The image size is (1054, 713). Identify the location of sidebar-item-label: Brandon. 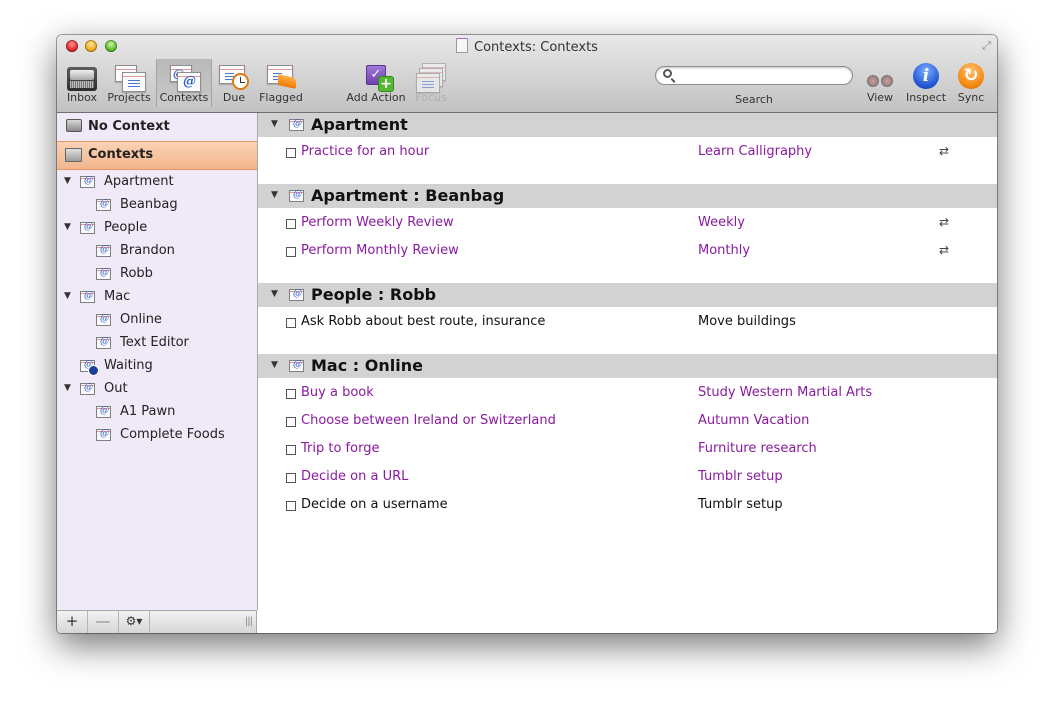
(147, 250).